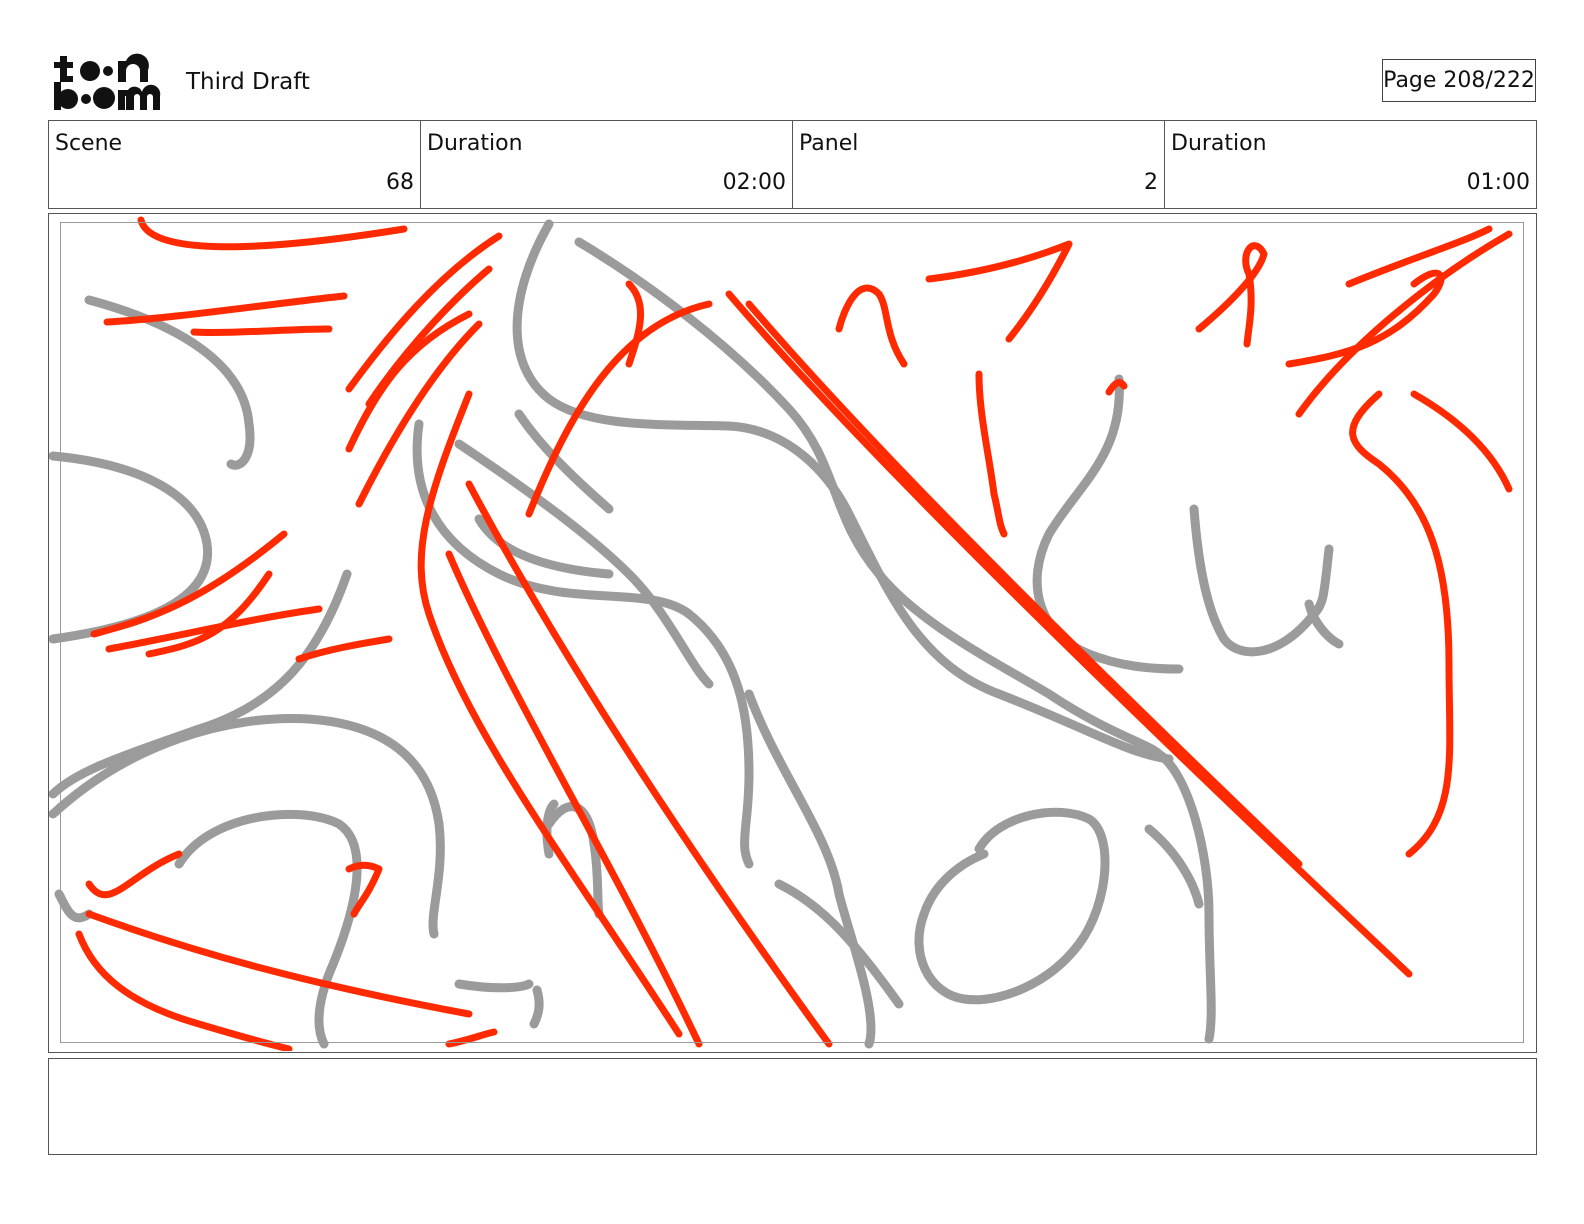 This screenshot has height=1224, width=1584. I want to click on scene-duration-value: 02:00, so click(754, 182).